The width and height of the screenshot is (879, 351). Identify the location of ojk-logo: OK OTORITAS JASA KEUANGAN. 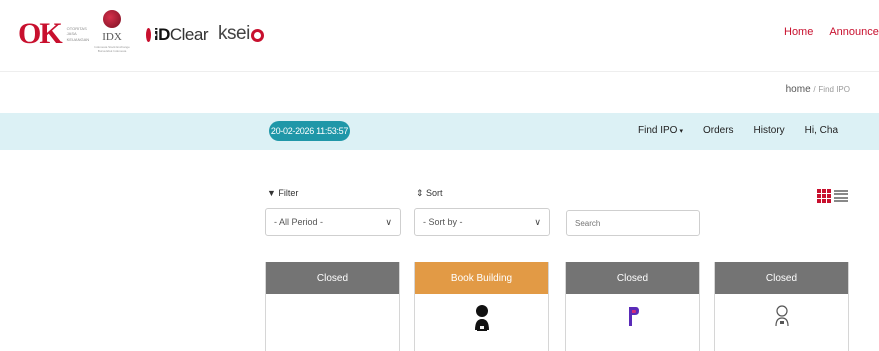
(53, 33).